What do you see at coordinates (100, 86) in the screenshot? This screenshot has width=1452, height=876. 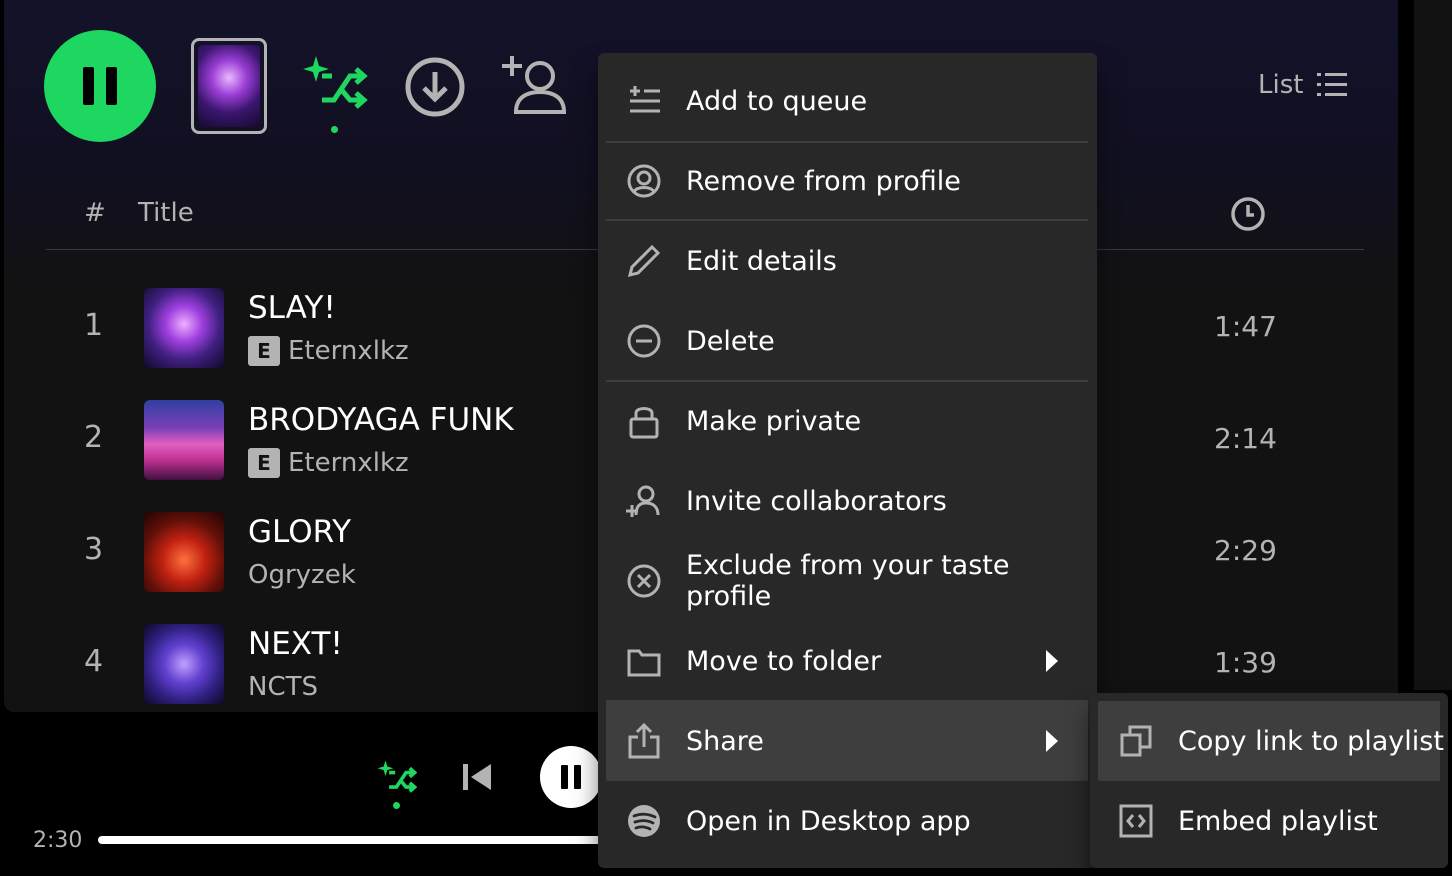 I see `pause-button` at bounding box center [100, 86].